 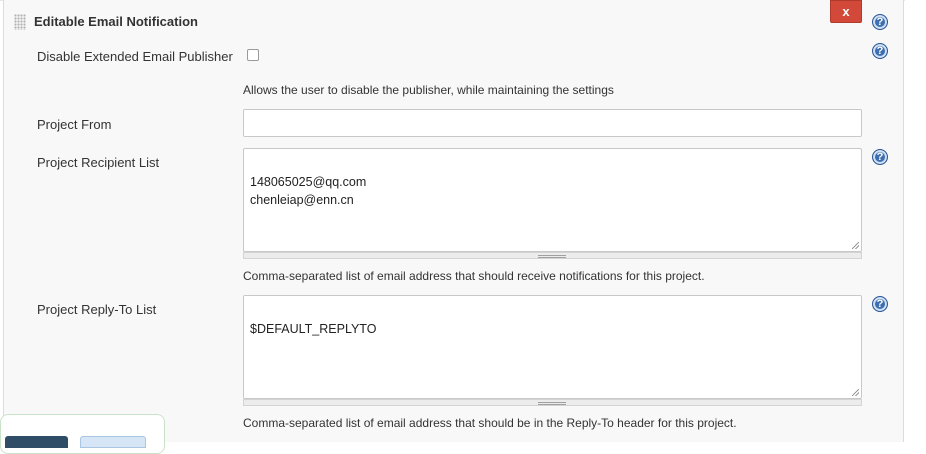 What do you see at coordinates (253, 55) in the screenshot?
I see `disable-publisher-checkbox` at bounding box center [253, 55].